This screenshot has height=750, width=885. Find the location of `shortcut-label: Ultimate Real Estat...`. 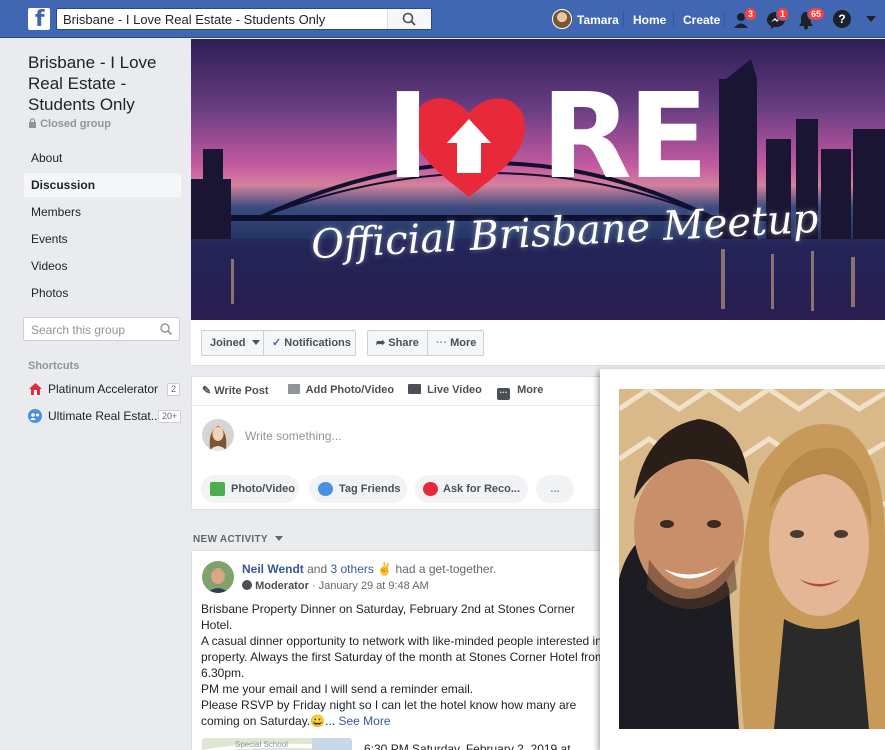

shortcut-label: Ultimate Real Estat... is located at coordinates (104, 416).